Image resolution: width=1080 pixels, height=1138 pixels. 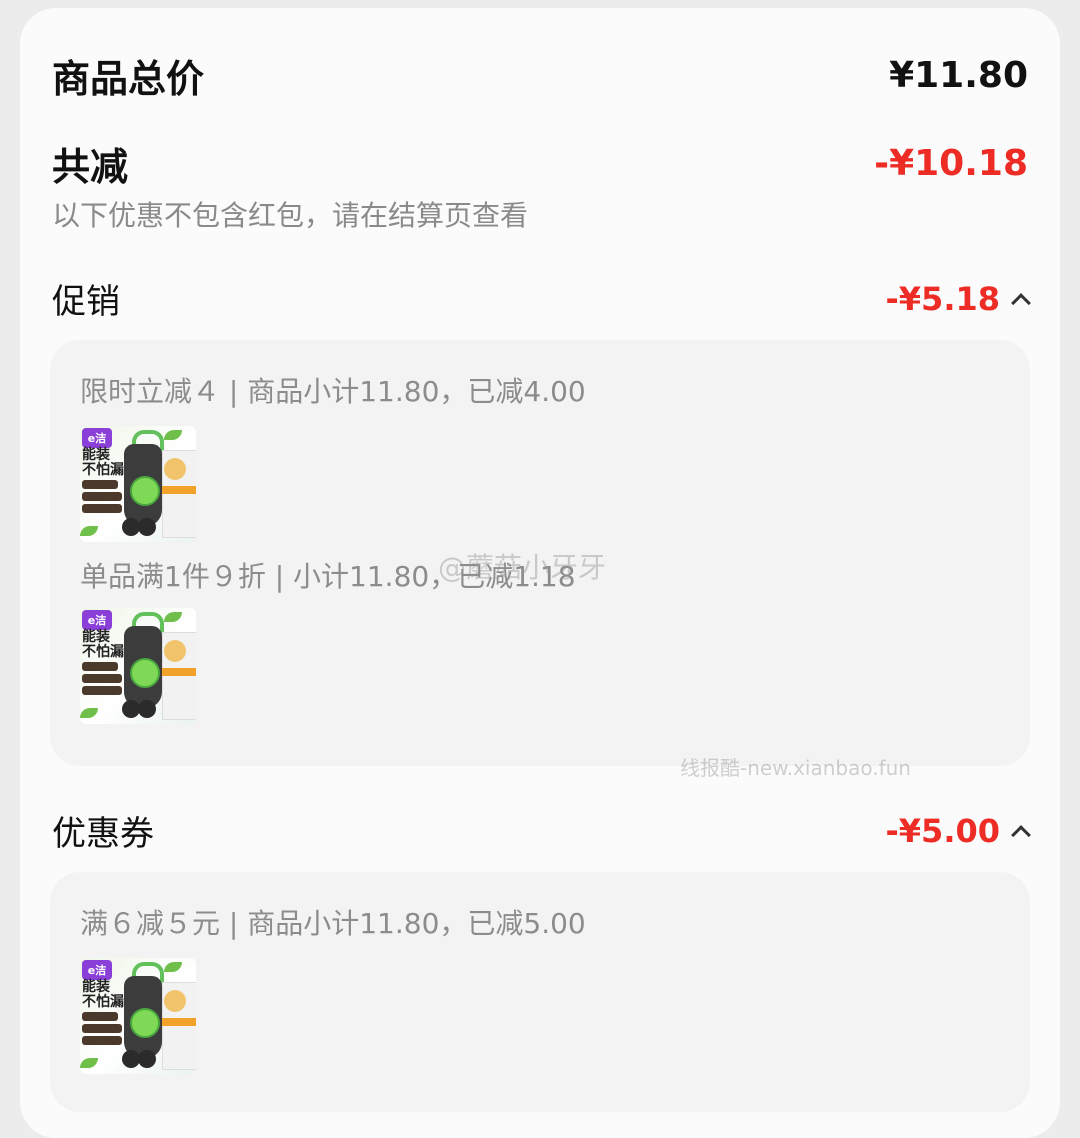 What do you see at coordinates (943, 298) in the screenshot?
I see `promotion-amount: -¥5.18` at bounding box center [943, 298].